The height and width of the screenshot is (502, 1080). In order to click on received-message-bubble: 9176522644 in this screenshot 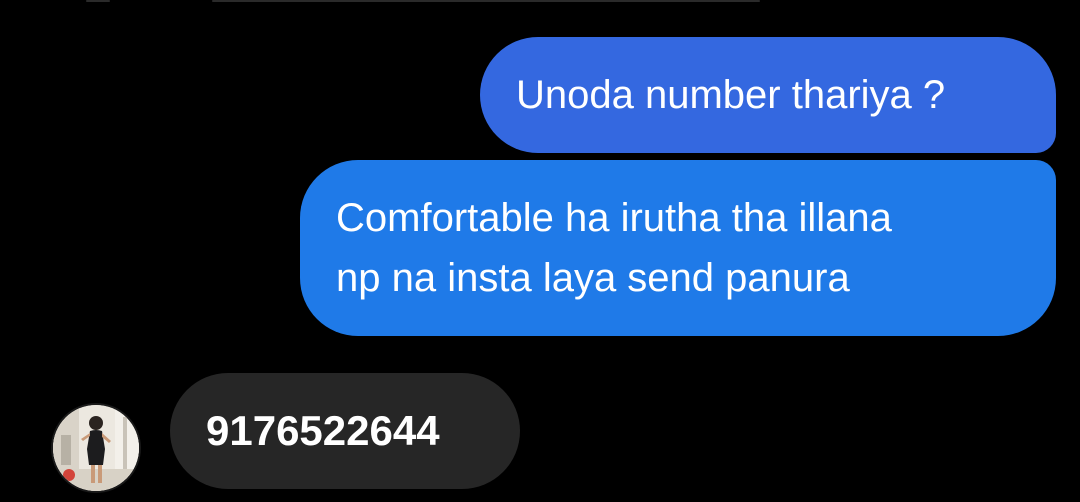, I will do `click(345, 431)`.